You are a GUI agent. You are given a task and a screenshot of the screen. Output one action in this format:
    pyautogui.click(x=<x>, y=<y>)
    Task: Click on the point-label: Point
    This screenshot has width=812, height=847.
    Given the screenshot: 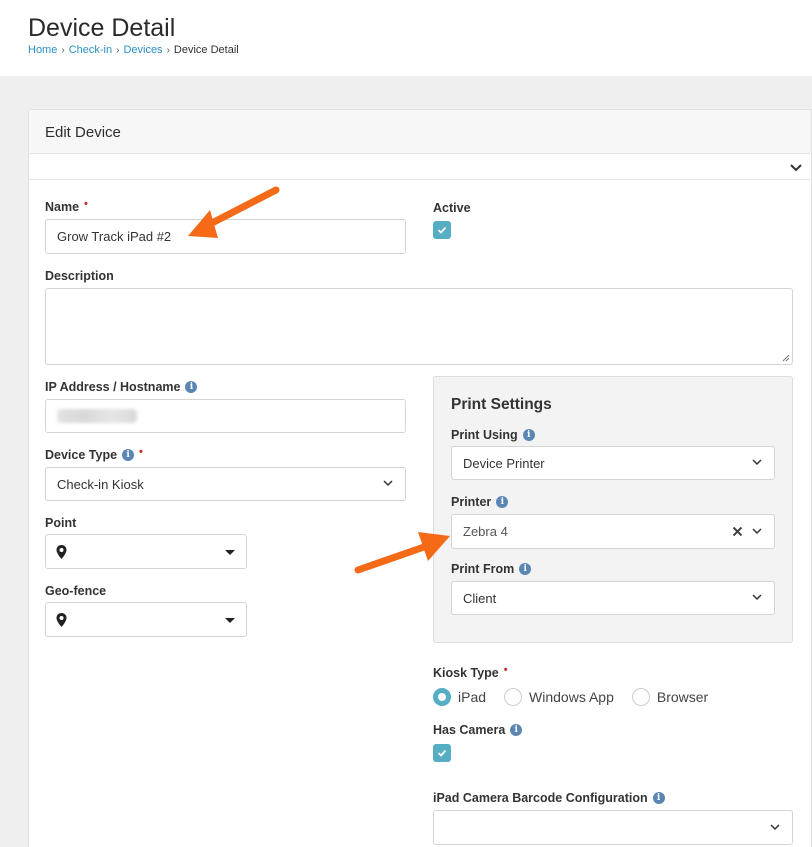 What is the action you would take?
    pyautogui.click(x=61, y=523)
    